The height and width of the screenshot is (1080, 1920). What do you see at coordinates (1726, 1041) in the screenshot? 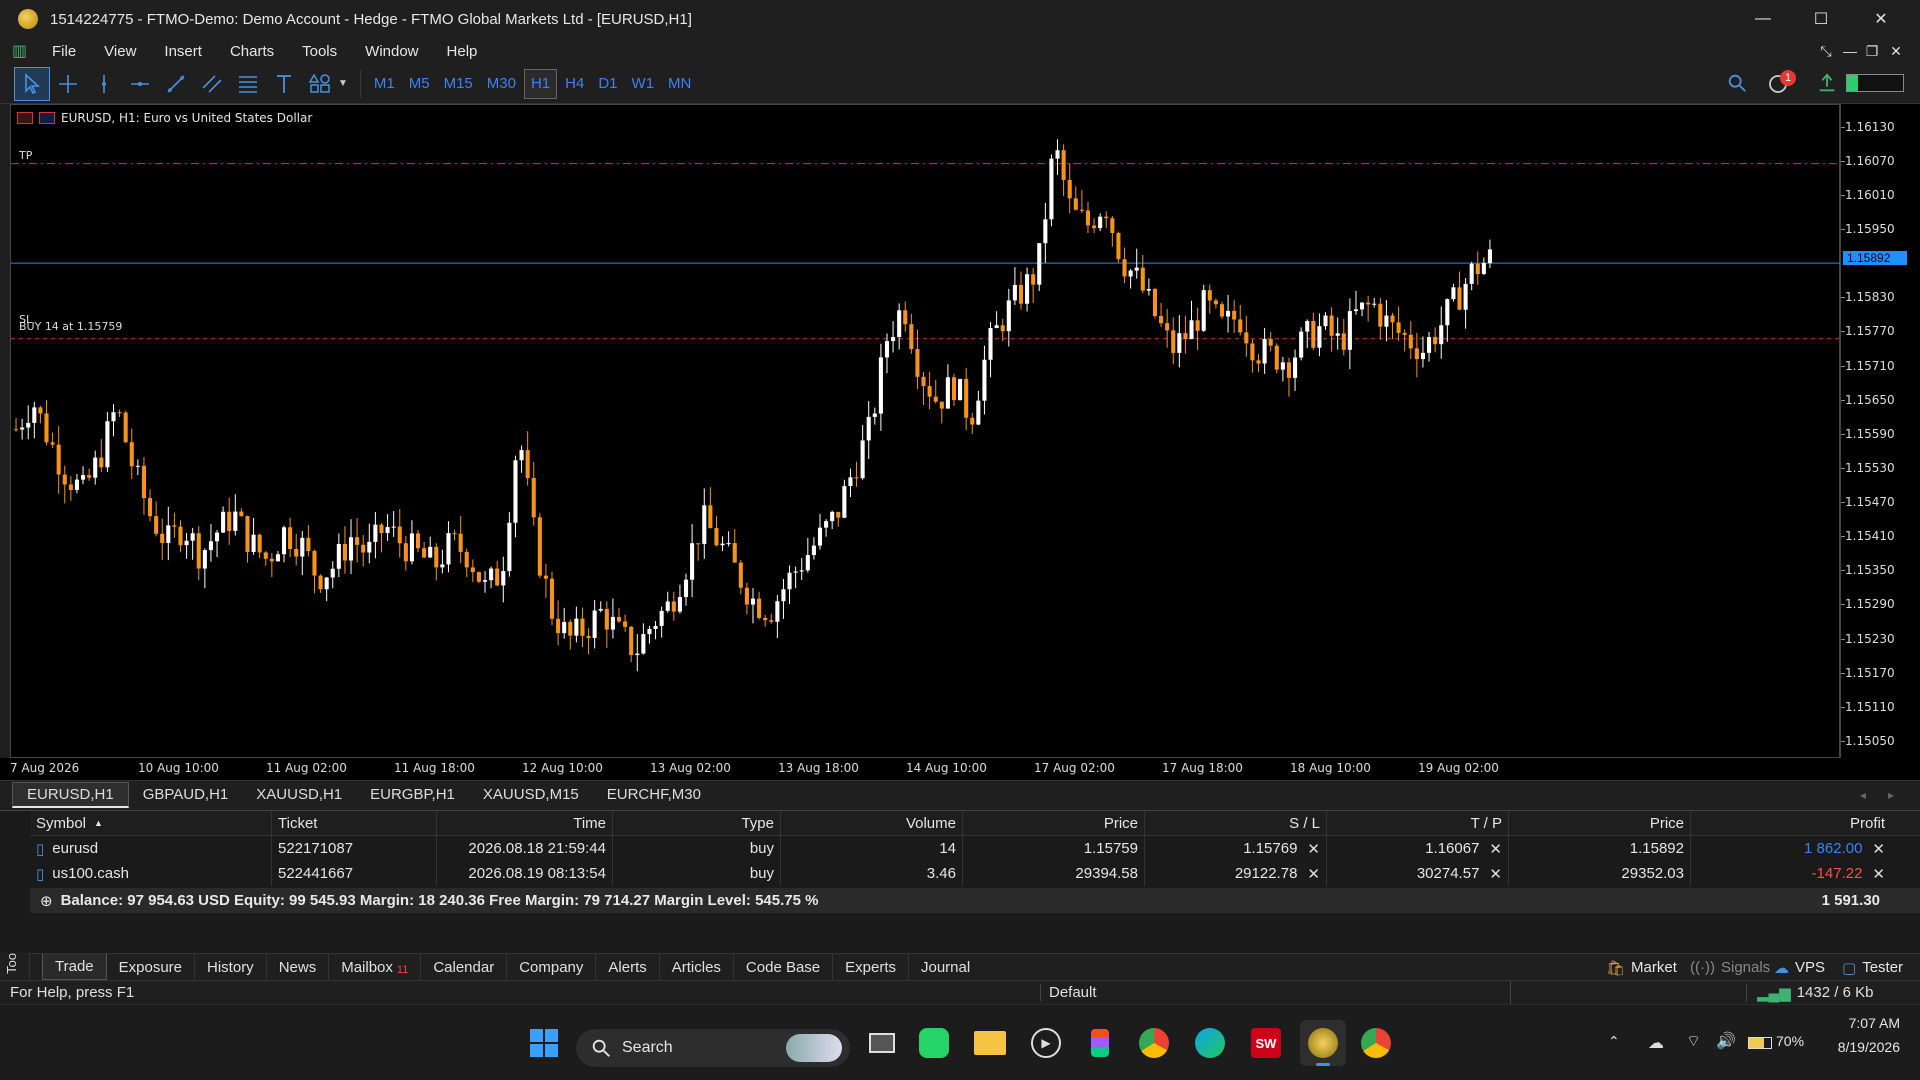
I see `volume-icon: 🔊` at bounding box center [1726, 1041].